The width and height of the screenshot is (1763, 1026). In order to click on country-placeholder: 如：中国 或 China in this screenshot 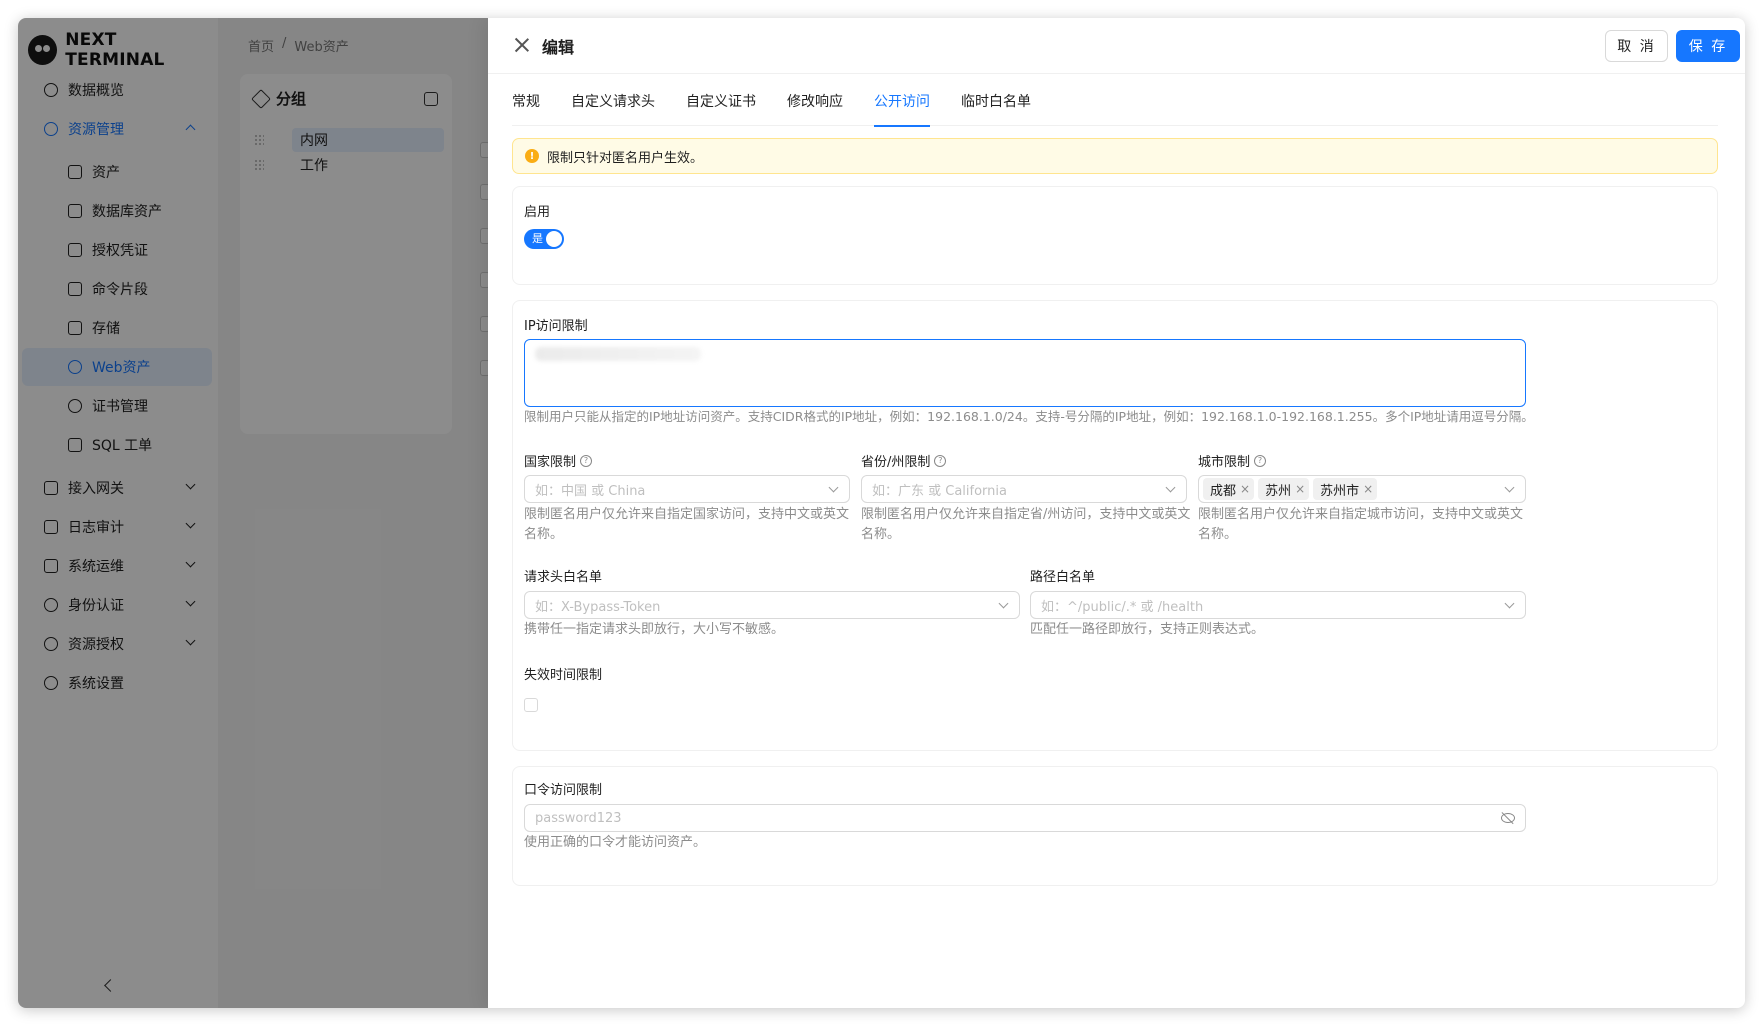, I will do `click(590, 491)`.